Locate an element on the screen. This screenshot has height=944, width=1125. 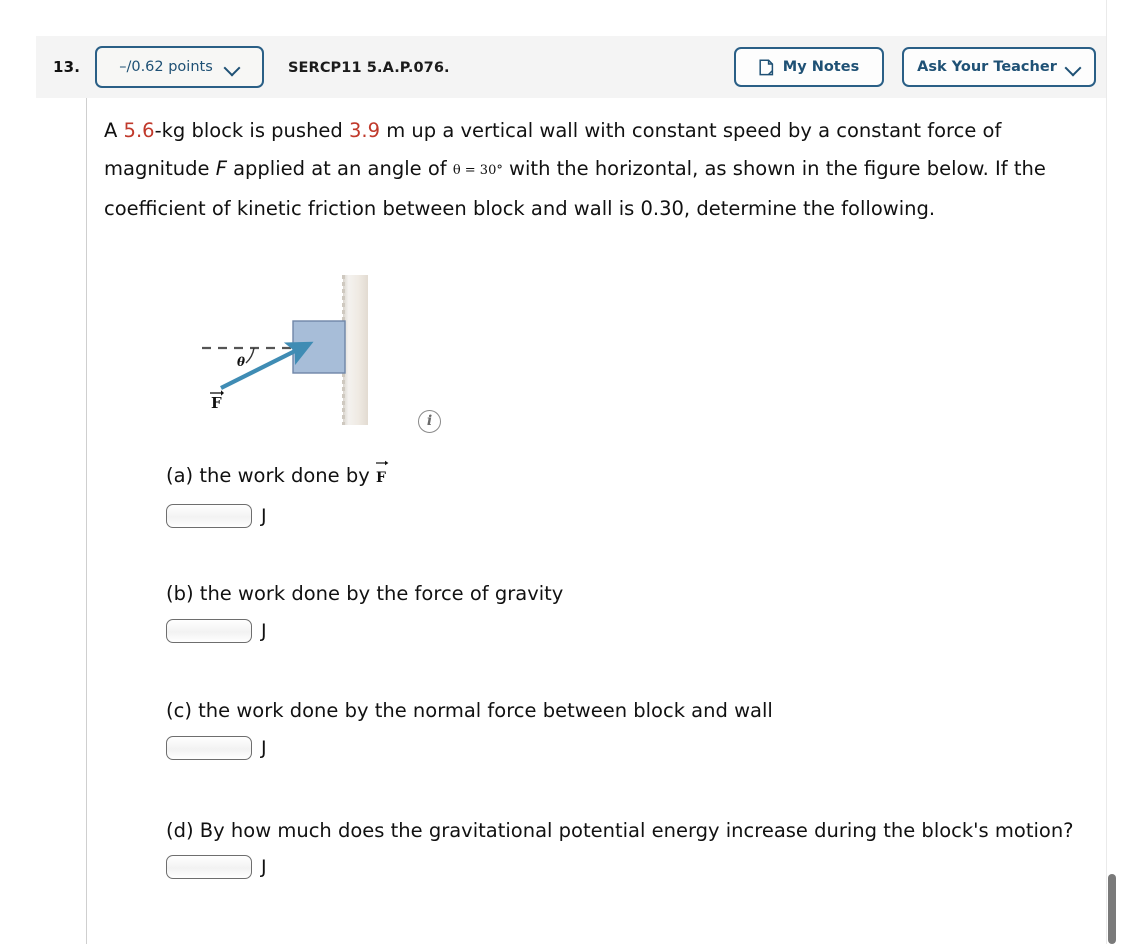
part-a-text: (a) the work done by is located at coordinates (271, 475).